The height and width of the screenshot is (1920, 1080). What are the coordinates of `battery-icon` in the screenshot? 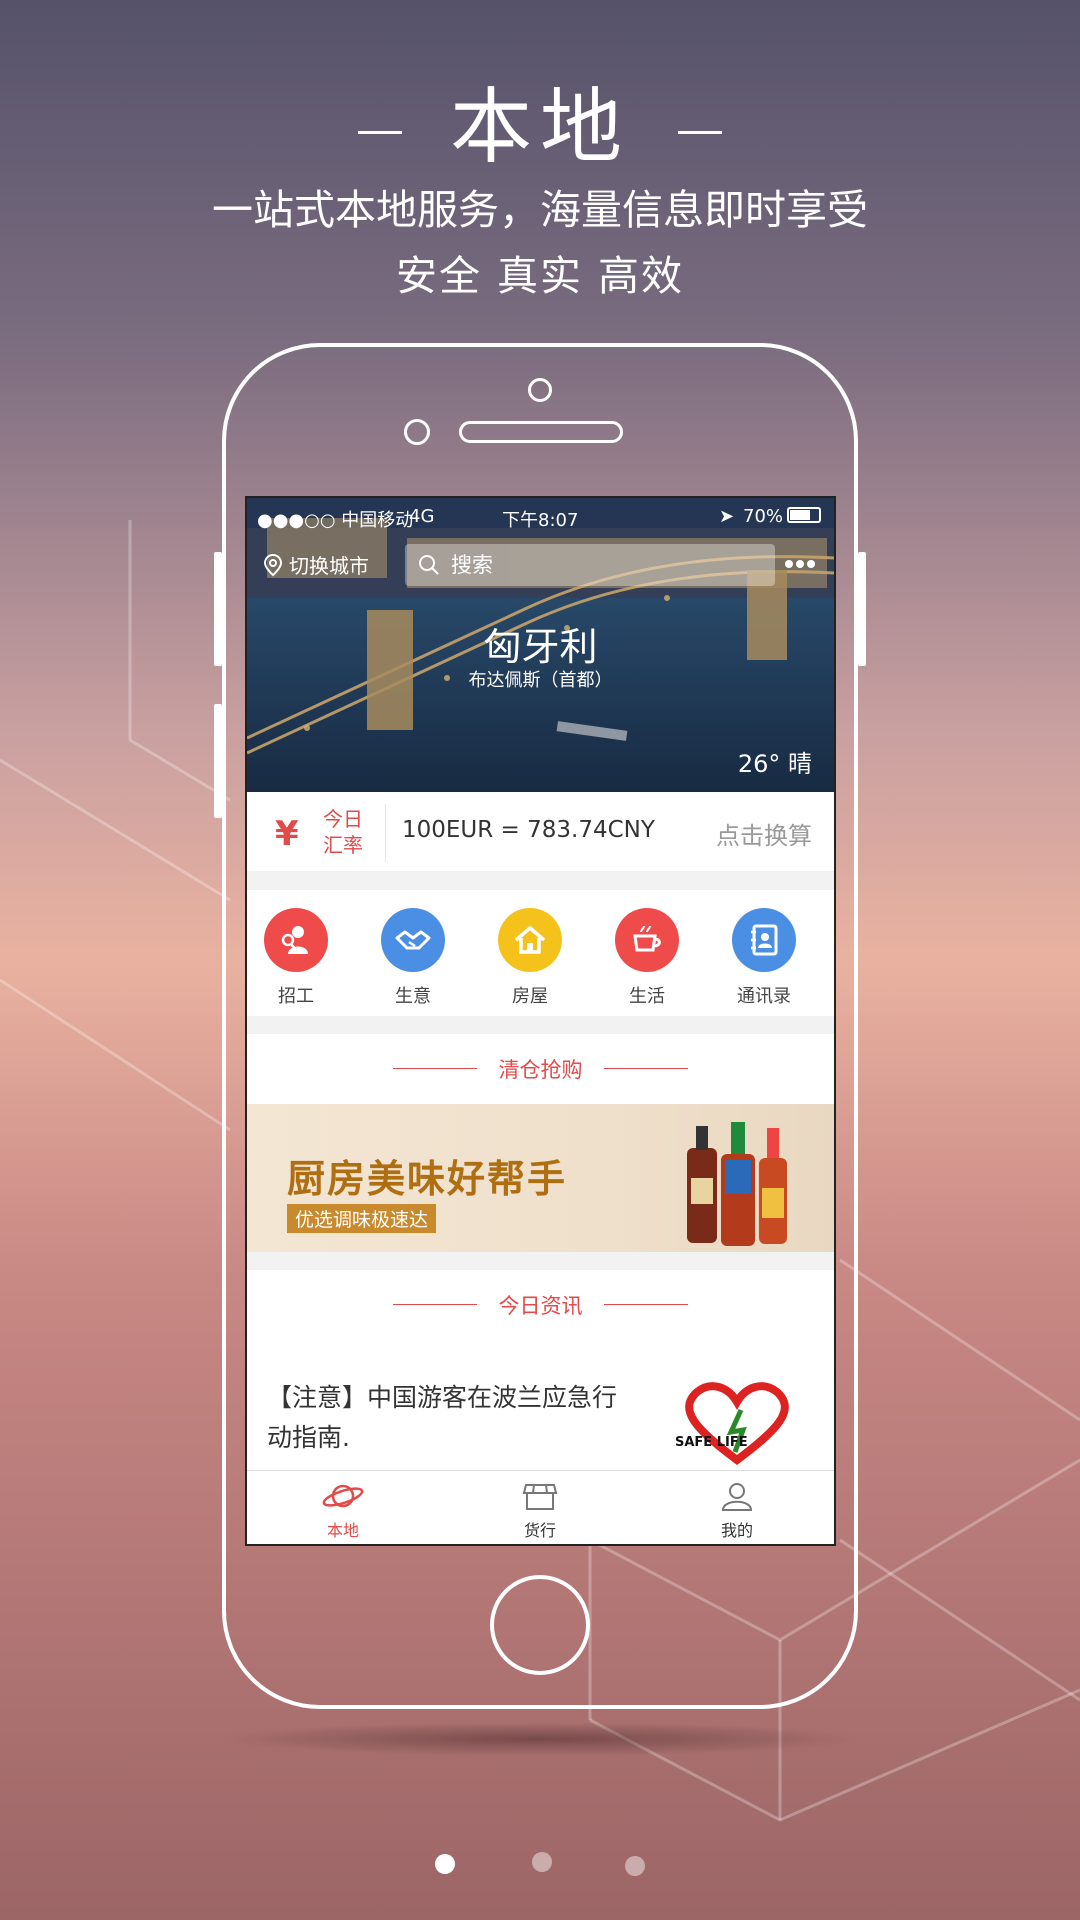 It's located at (804, 515).